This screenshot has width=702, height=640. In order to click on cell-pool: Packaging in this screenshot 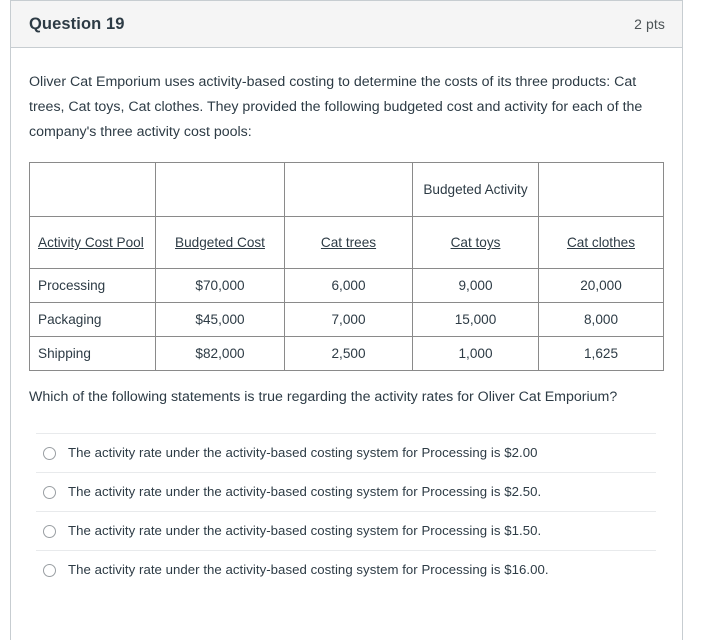, I will do `click(92, 319)`.